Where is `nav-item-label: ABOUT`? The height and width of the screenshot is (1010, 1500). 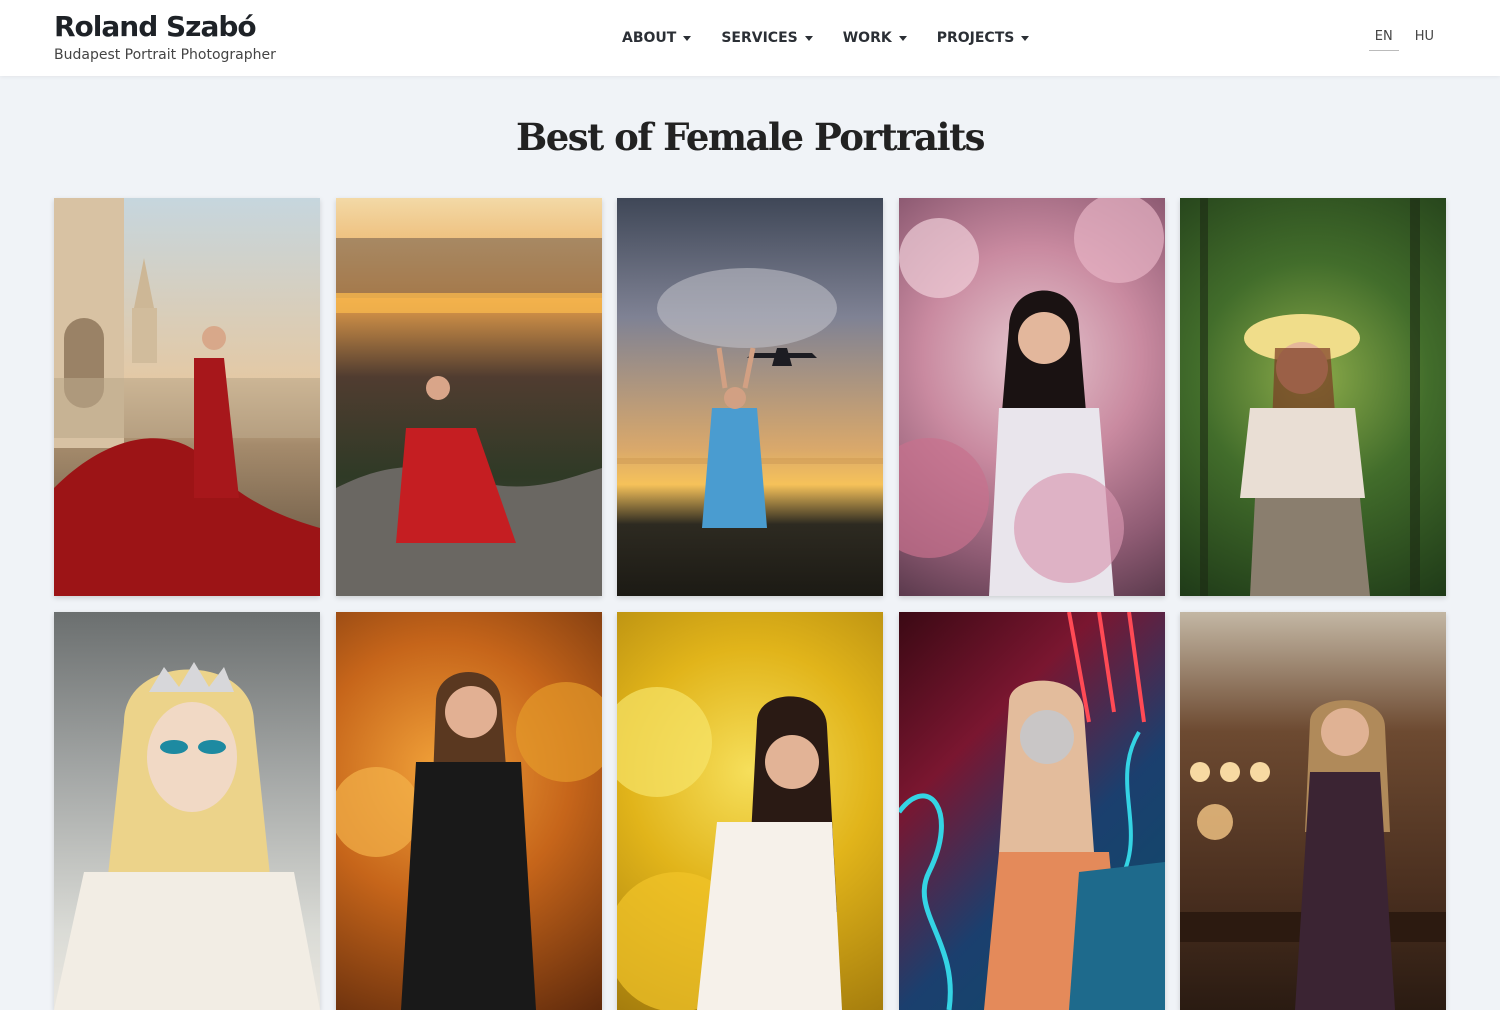
nav-item-label: ABOUT is located at coordinates (649, 38).